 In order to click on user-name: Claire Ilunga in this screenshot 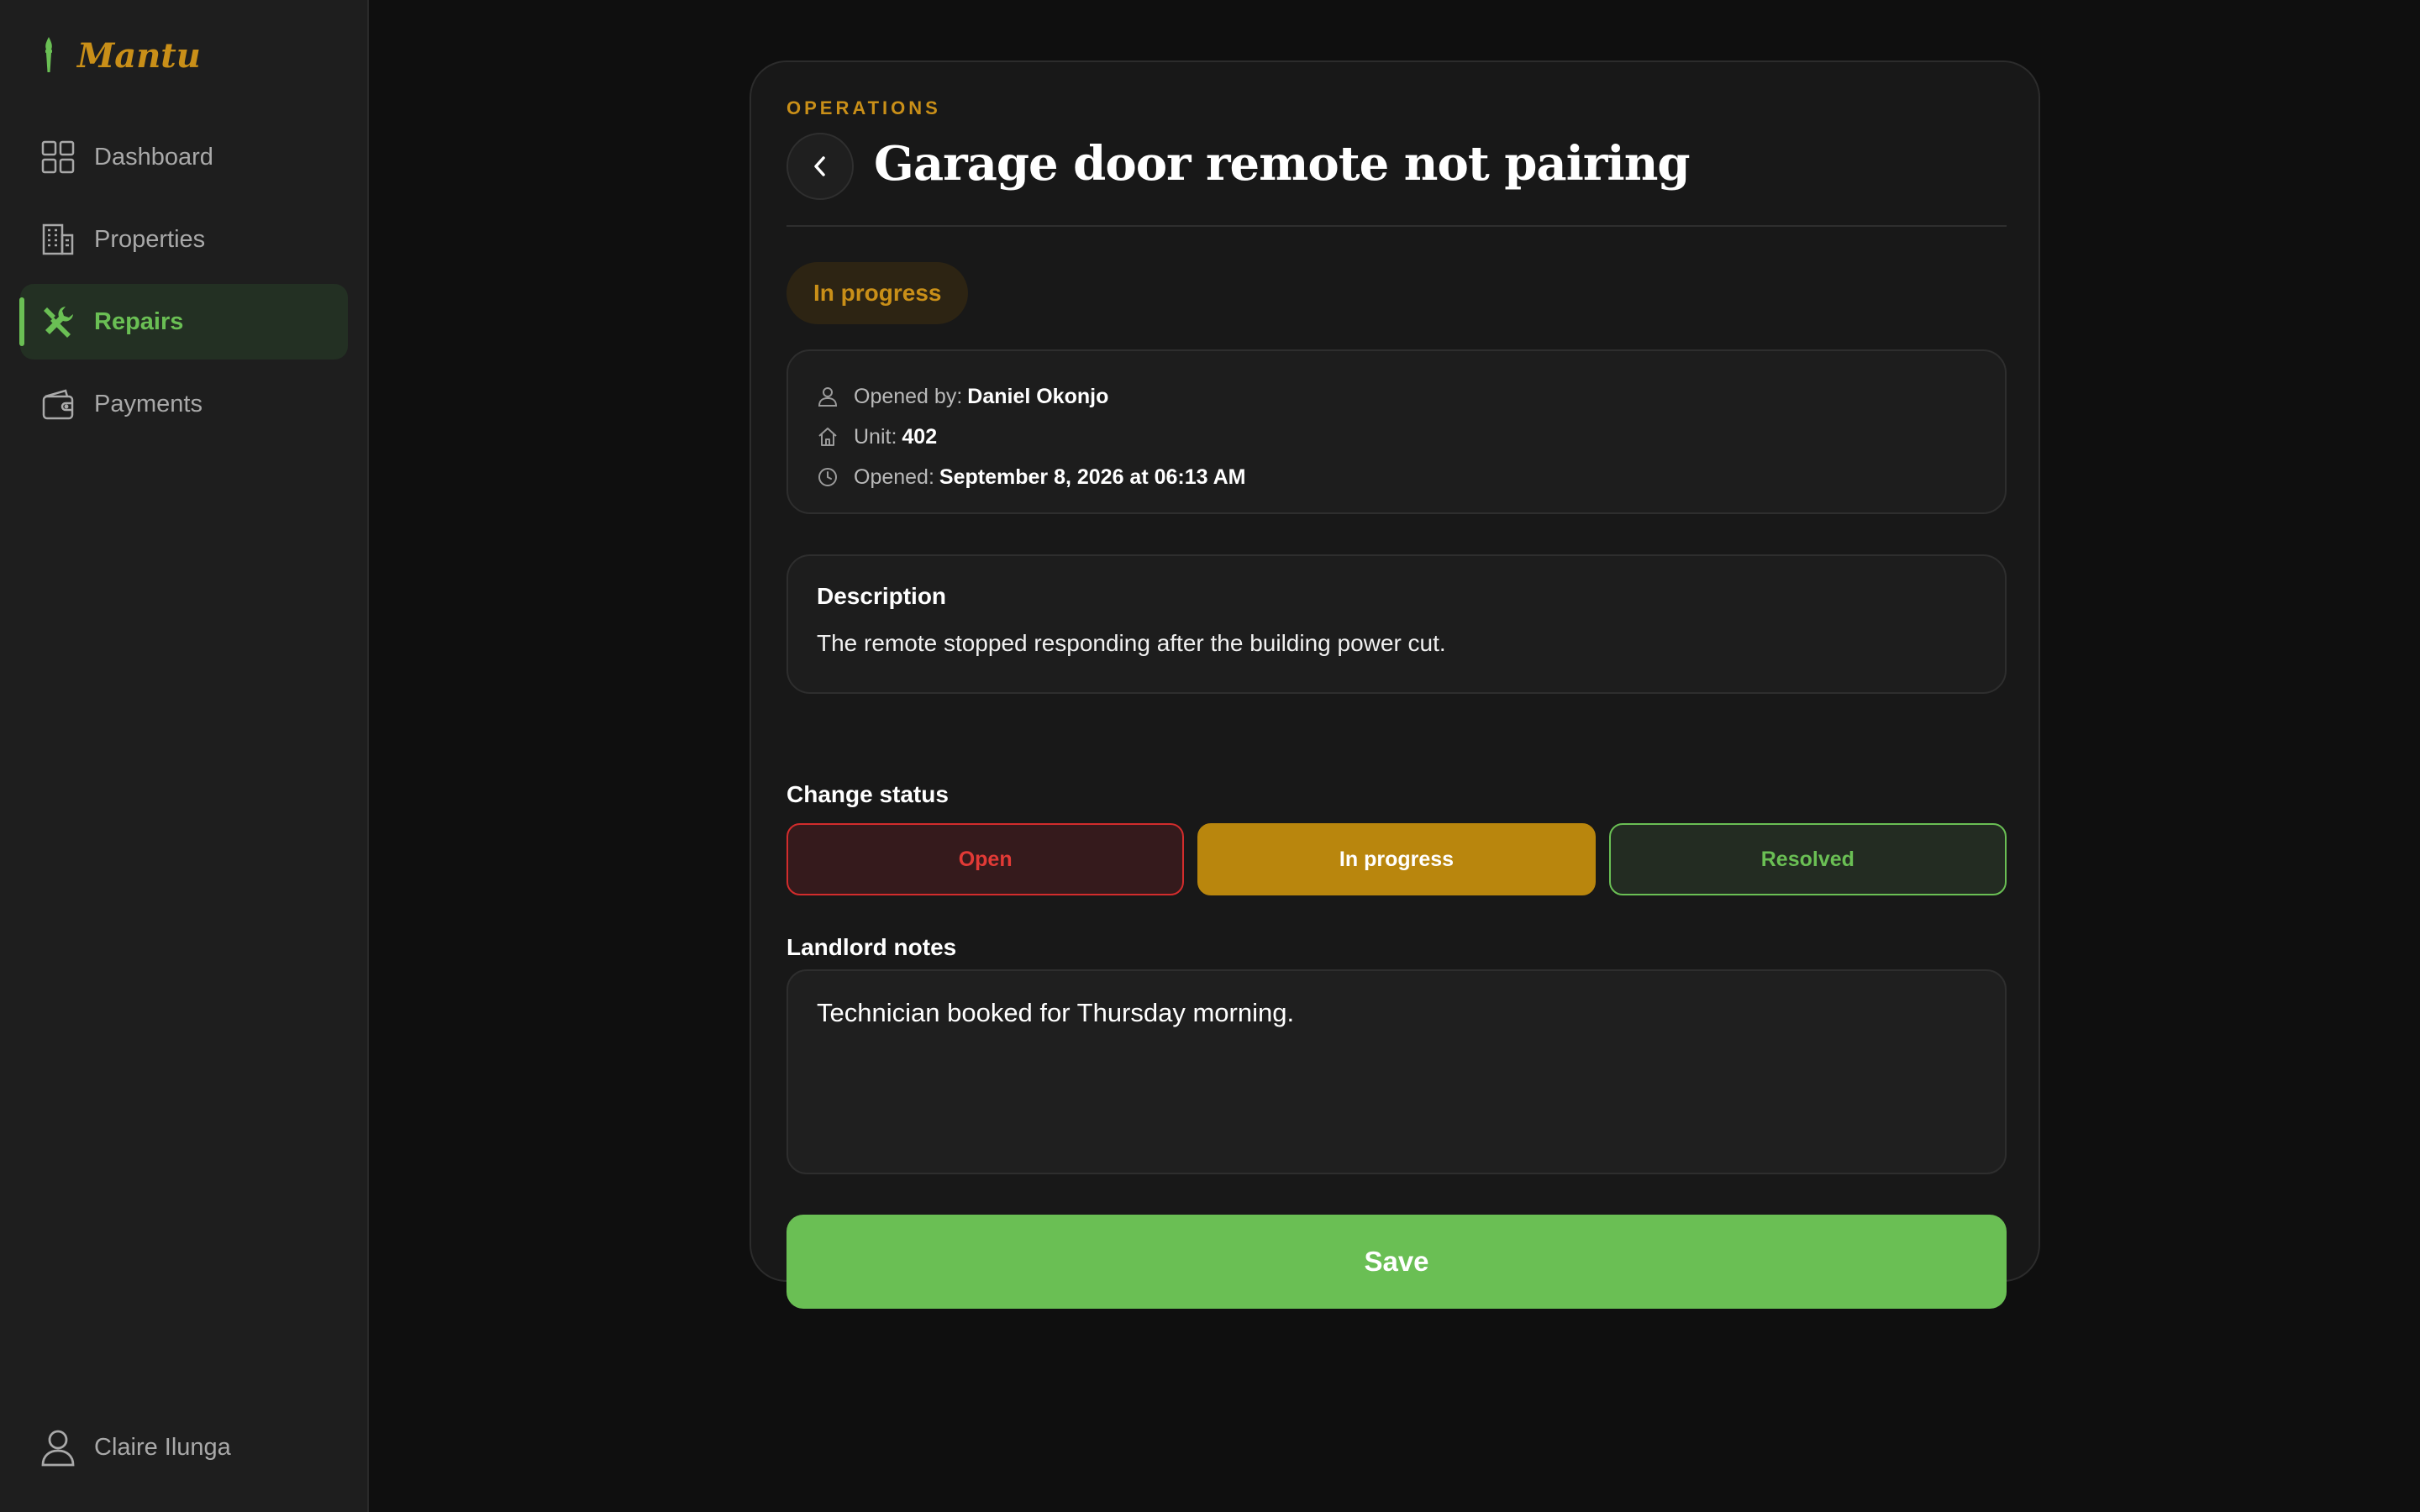, I will do `click(162, 1447)`.